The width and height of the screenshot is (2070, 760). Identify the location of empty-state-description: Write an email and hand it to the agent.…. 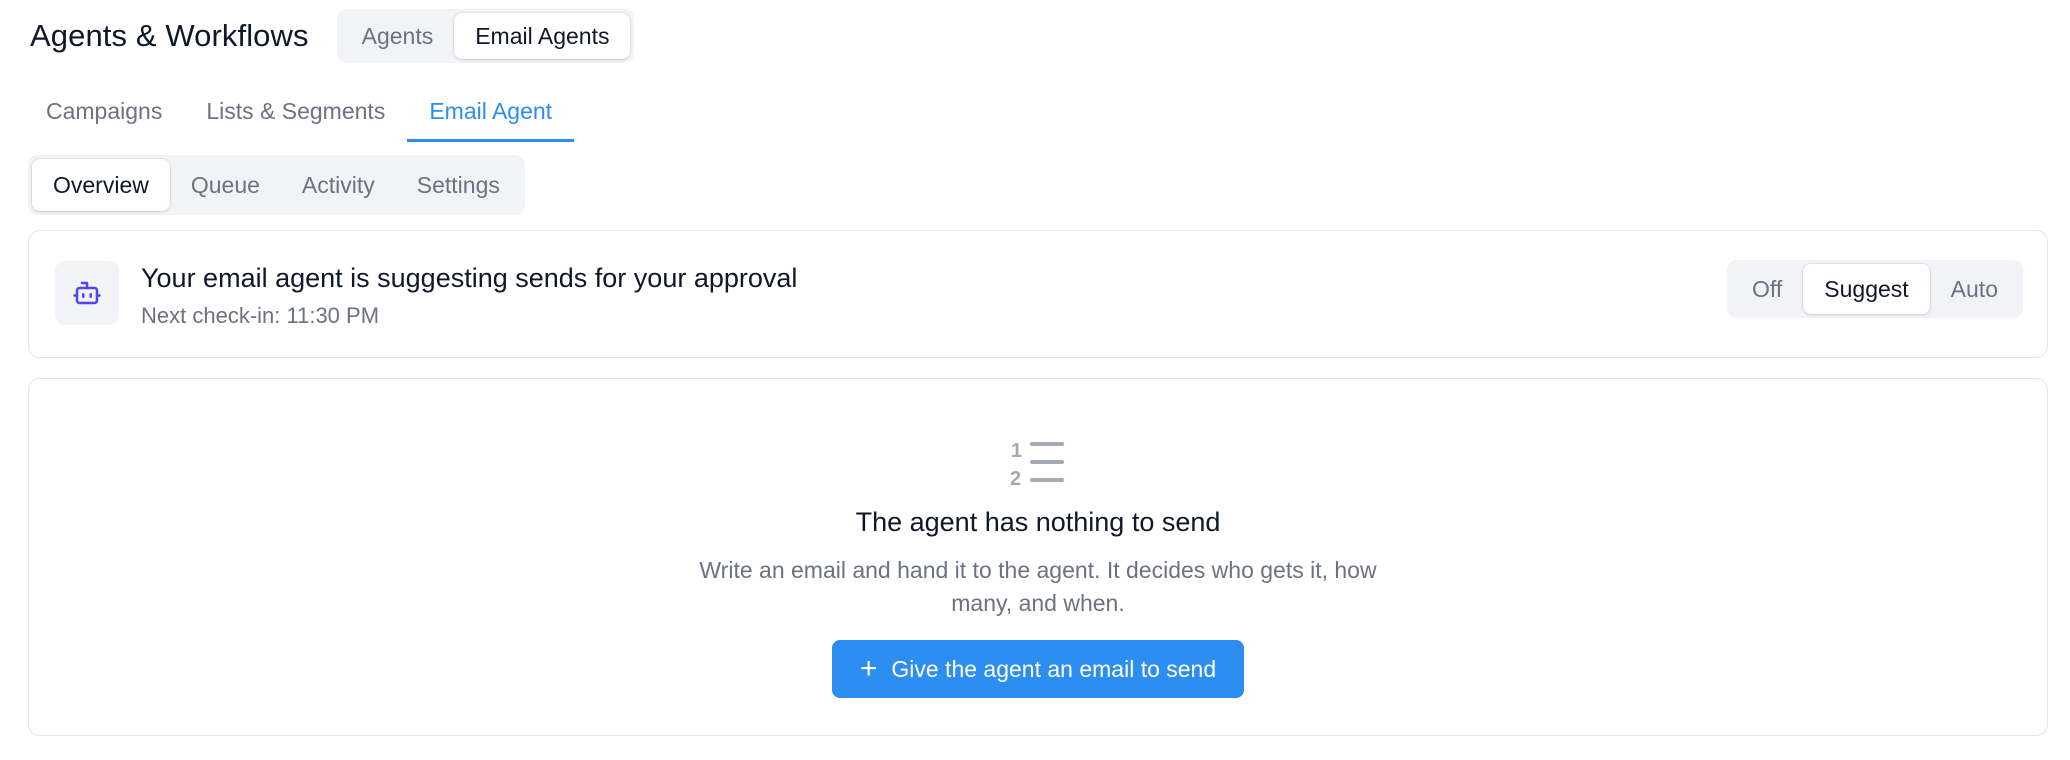
(1038, 586).